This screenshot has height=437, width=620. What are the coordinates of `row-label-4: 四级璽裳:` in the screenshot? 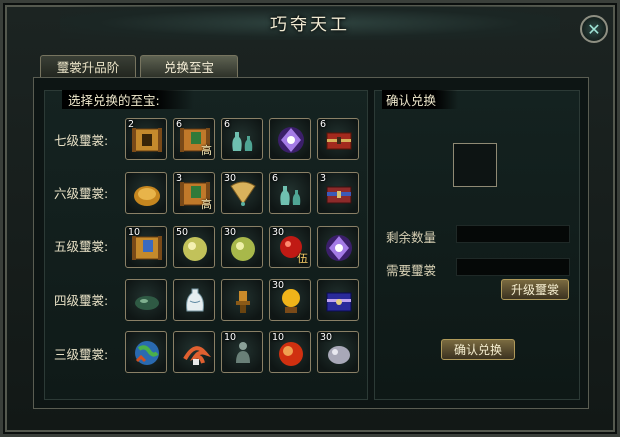 It's located at (81, 300).